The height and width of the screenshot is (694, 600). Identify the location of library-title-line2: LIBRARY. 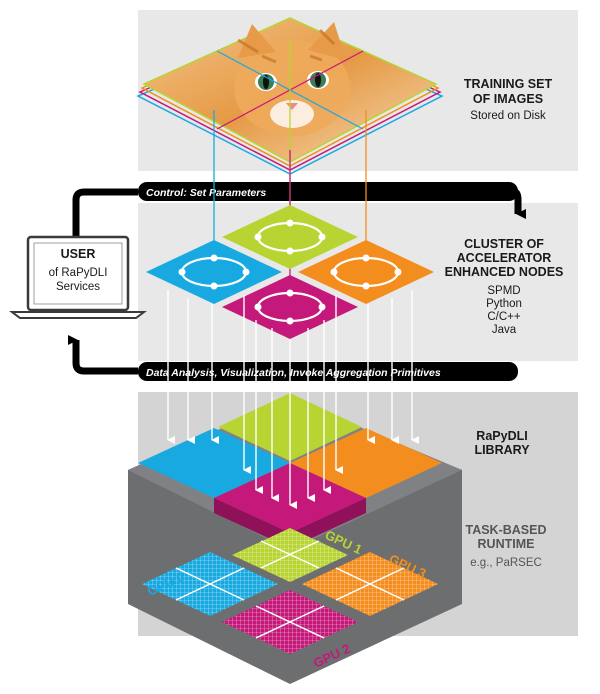
(502, 450).